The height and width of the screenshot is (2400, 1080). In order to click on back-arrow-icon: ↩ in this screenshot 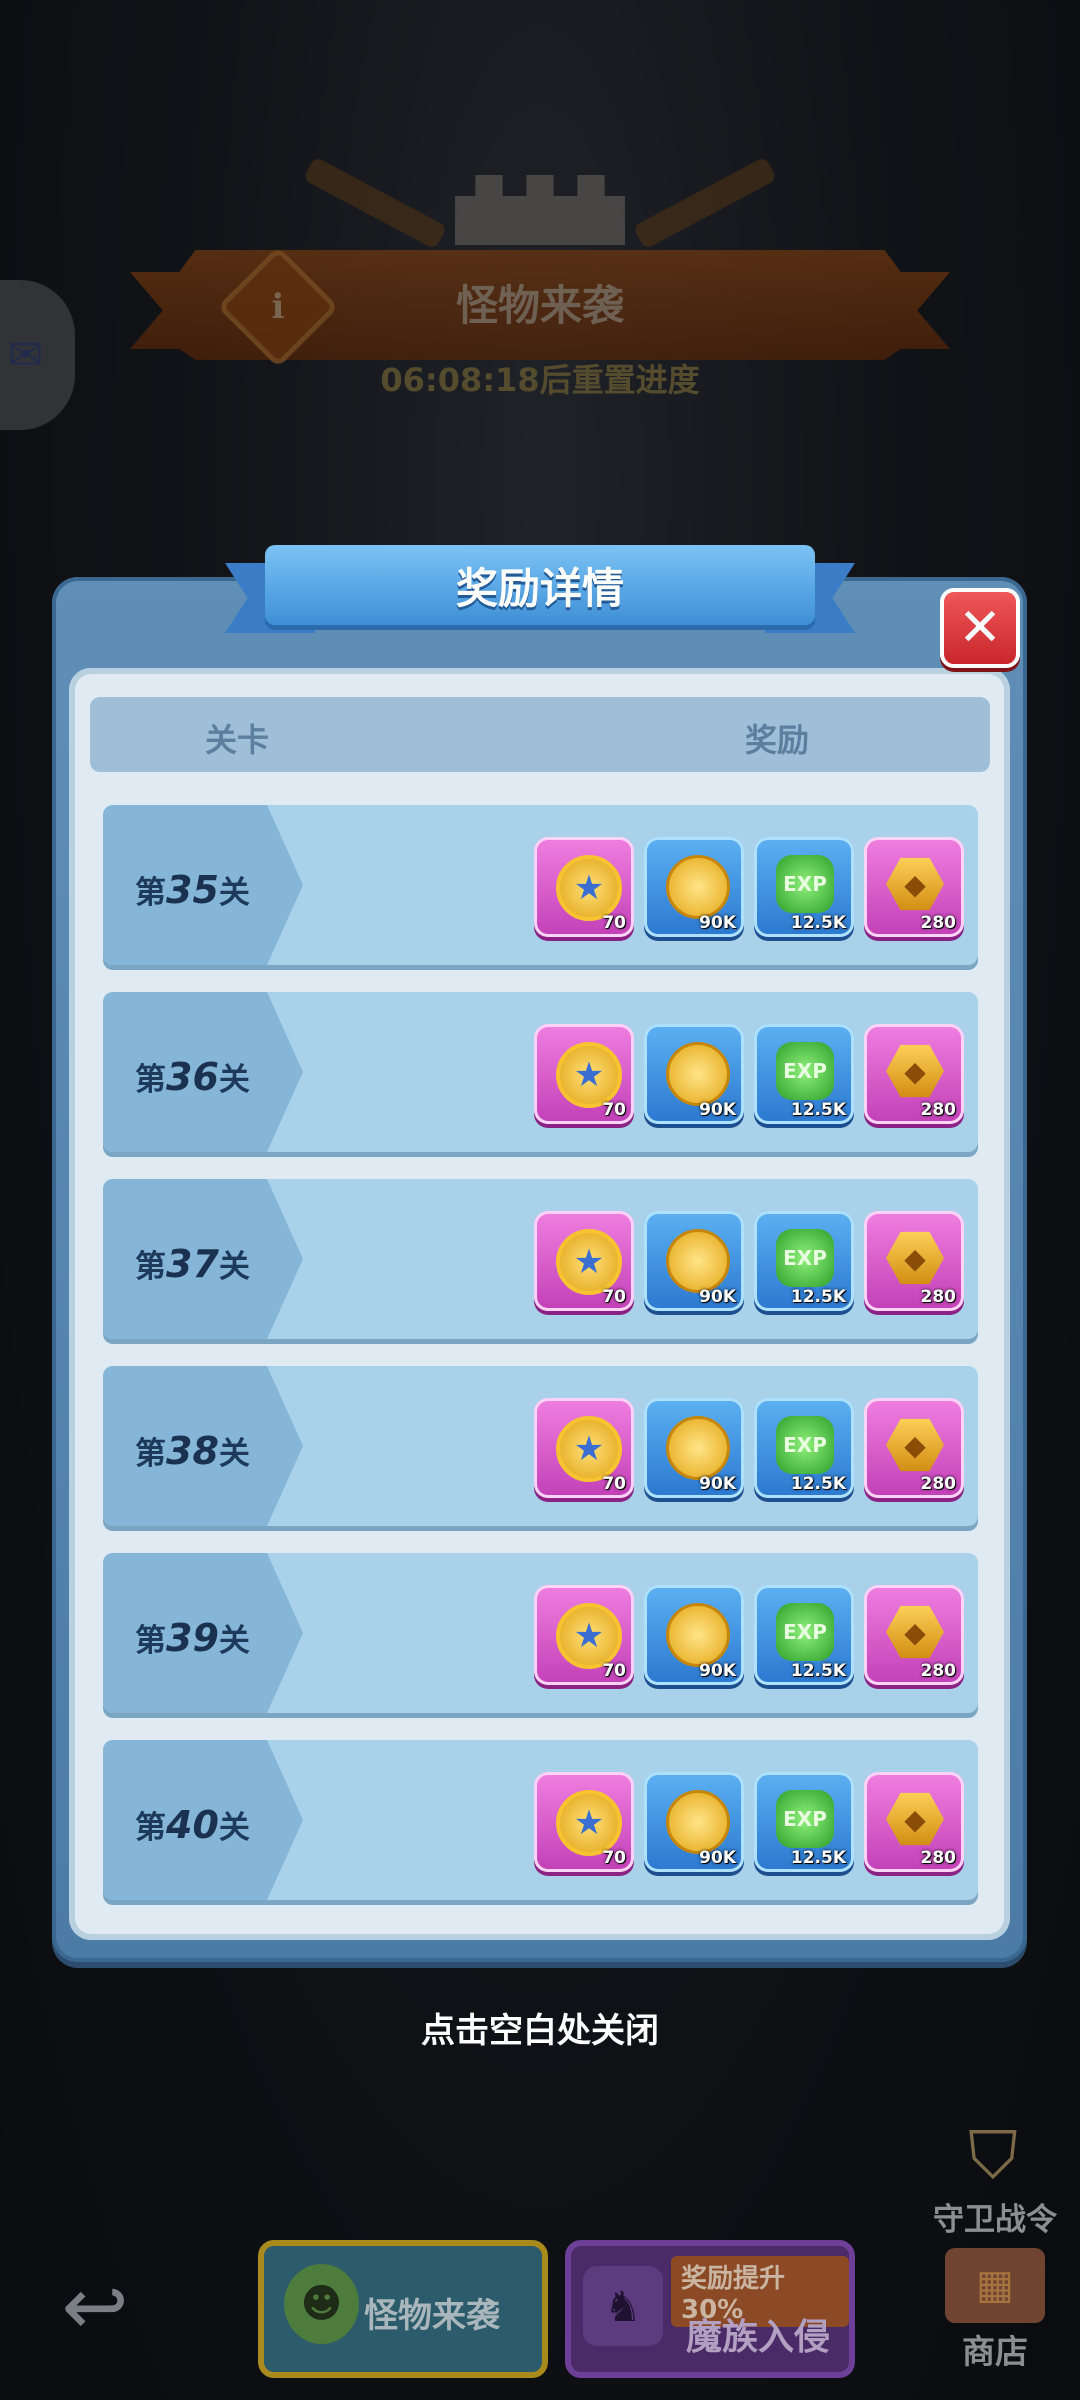, I will do `click(95, 2306)`.